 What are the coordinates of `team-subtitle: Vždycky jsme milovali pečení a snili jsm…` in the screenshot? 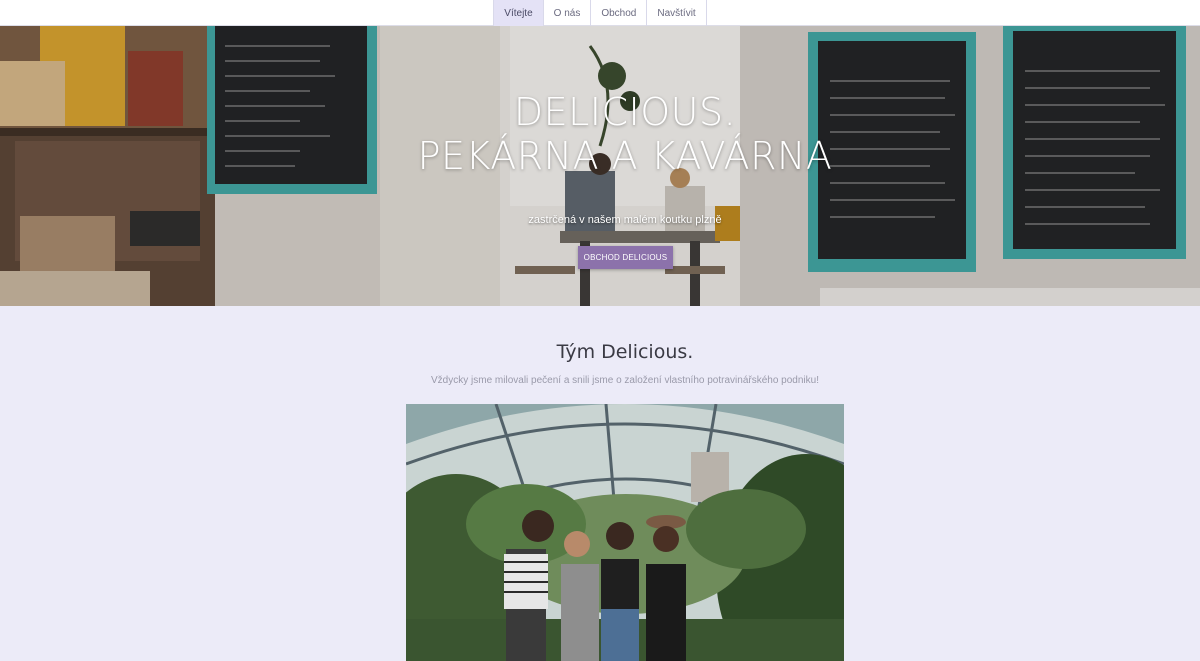 It's located at (625, 380).